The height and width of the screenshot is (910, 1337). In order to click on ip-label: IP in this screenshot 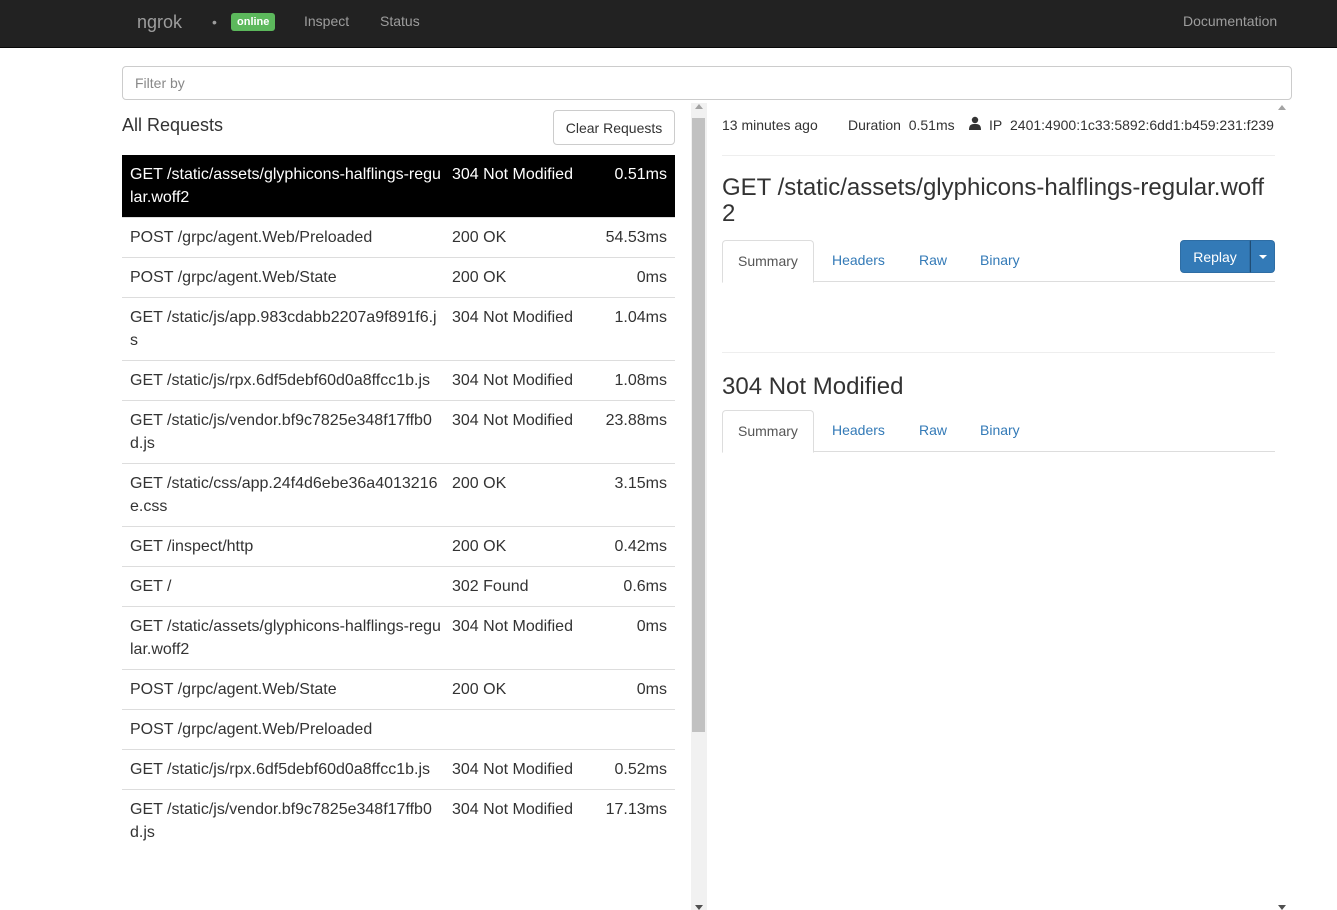, I will do `click(996, 125)`.